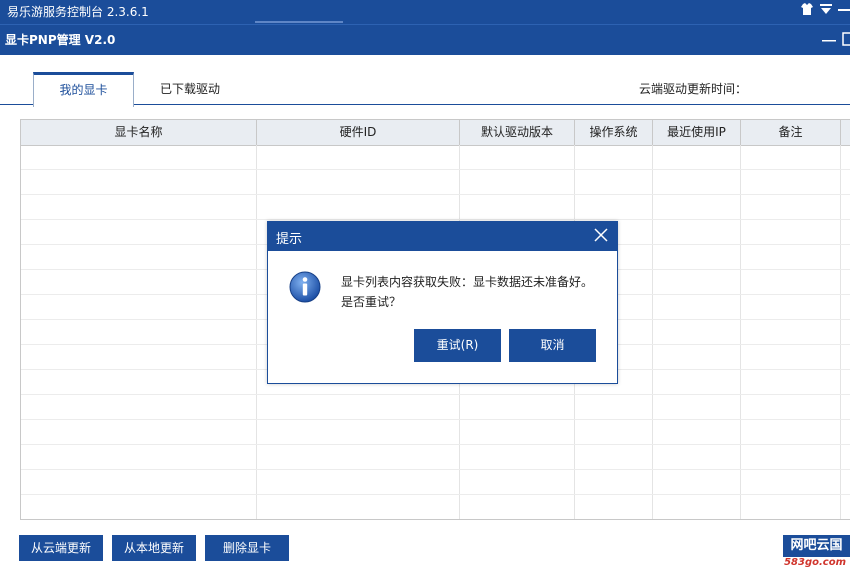 The width and height of the screenshot is (850, 577). What do you see at coordinates (614, 132) in the screenshot?
I see `column-header-os: 操作系统` at bounding box center [614, 132].